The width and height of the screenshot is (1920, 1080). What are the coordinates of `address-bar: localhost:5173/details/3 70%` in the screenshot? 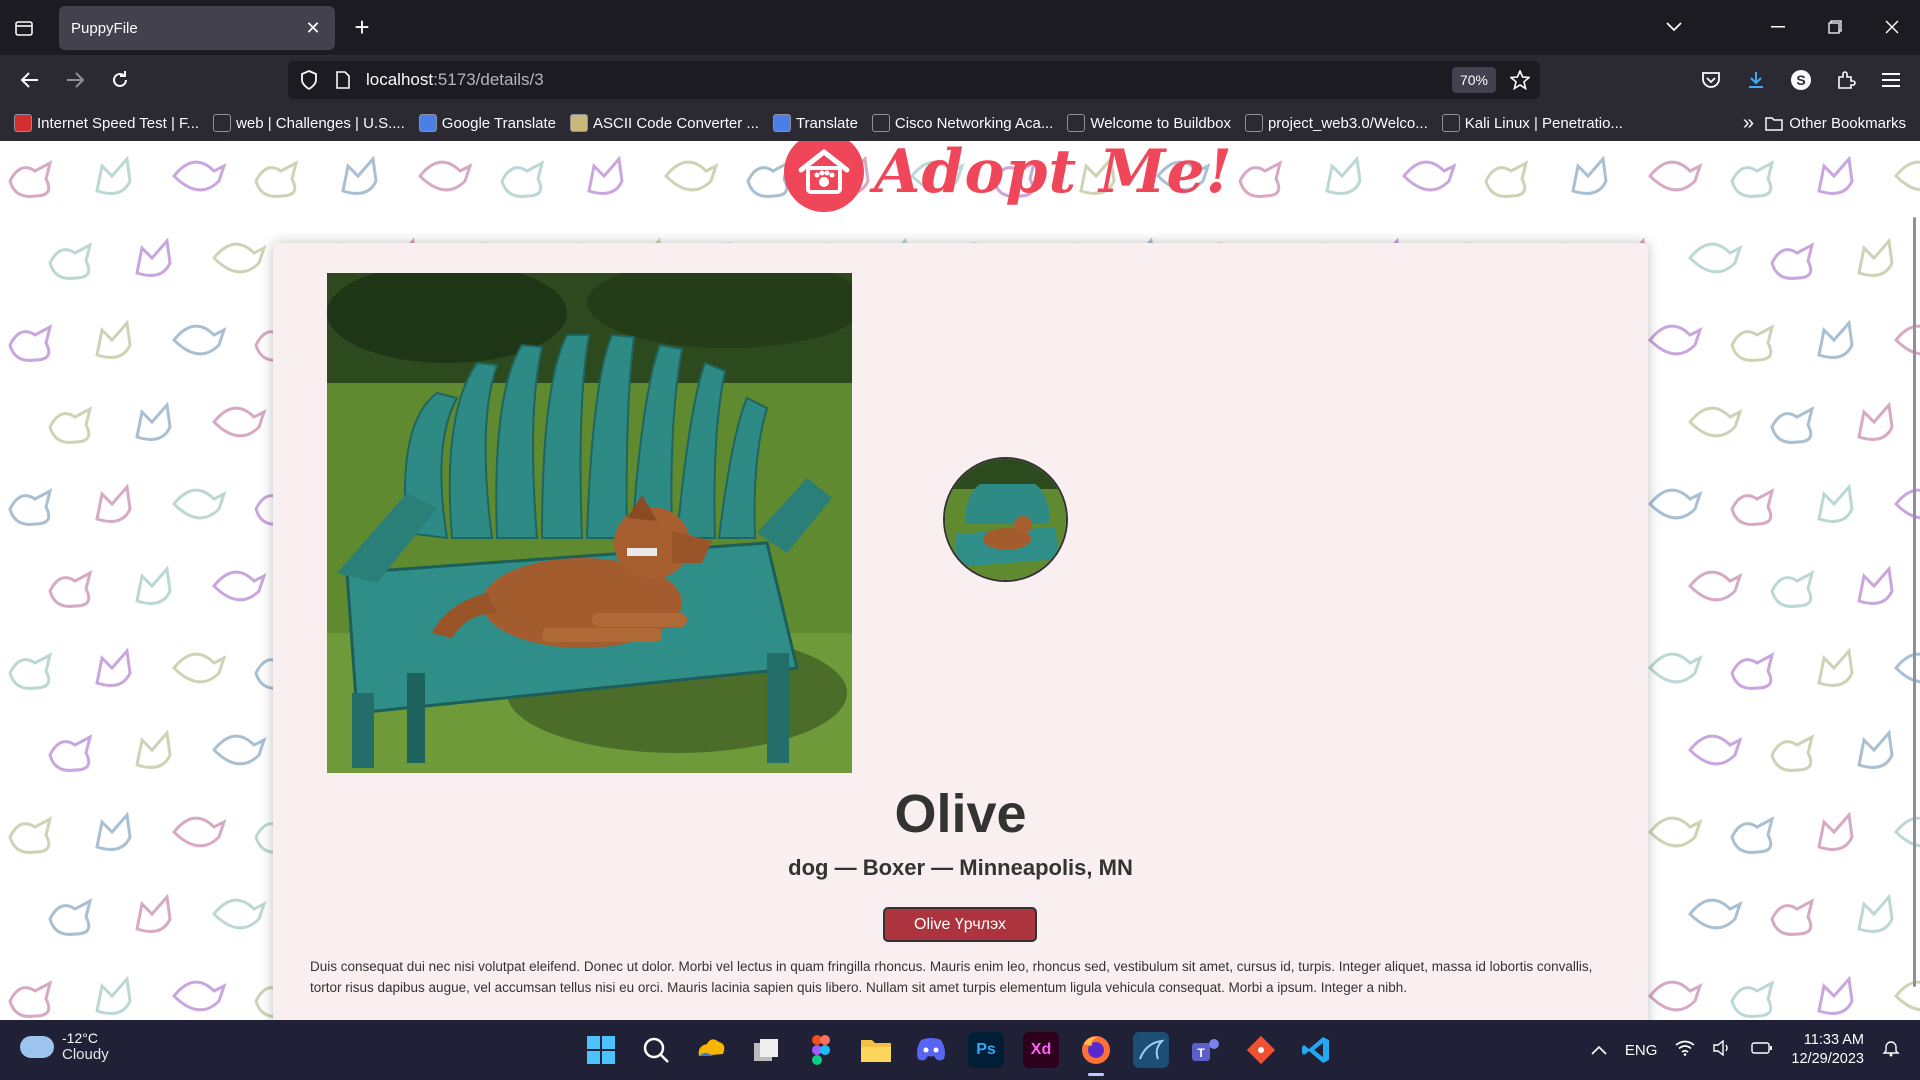 It's located at (914, 80).